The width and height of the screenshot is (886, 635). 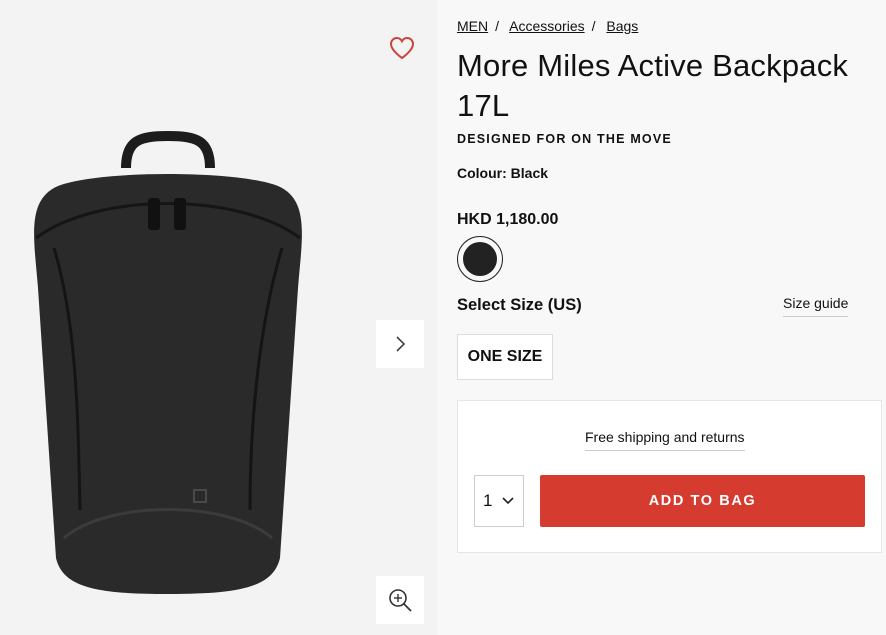 What do you see at coordinates (816, 306) in the screenshot?
I see `size-guide-link: Size guide` at bounding box center [816, 306].